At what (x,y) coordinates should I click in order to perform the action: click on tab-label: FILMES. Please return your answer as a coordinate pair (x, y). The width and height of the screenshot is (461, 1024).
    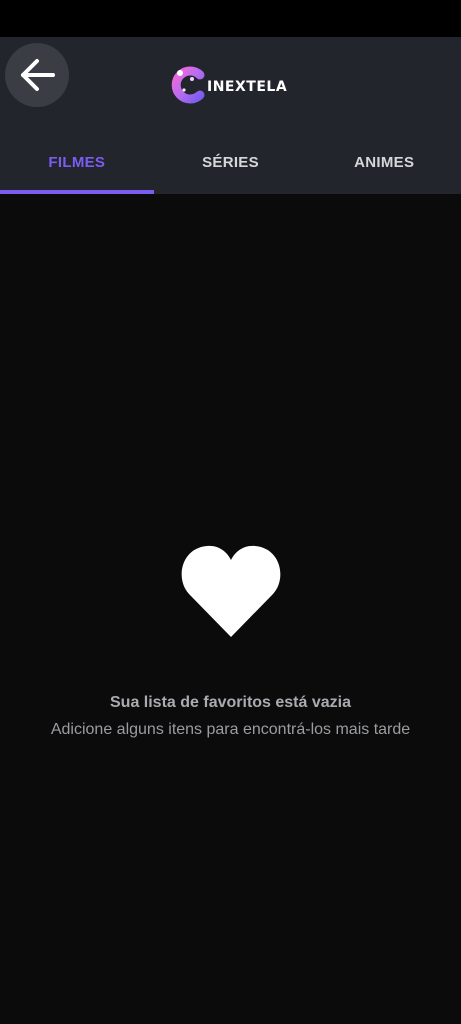
    Looking at the image, I should click on (77, 162).